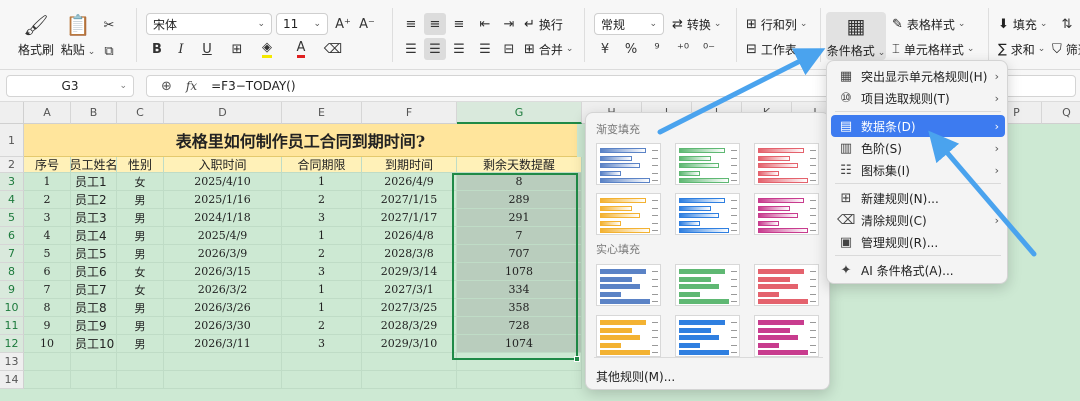 The image size is (1080, 401). What do you see at coordinates (409, 182) in the screenshot?
I see `table-cell: 2026/4/9` at bounding box center [409, 182].